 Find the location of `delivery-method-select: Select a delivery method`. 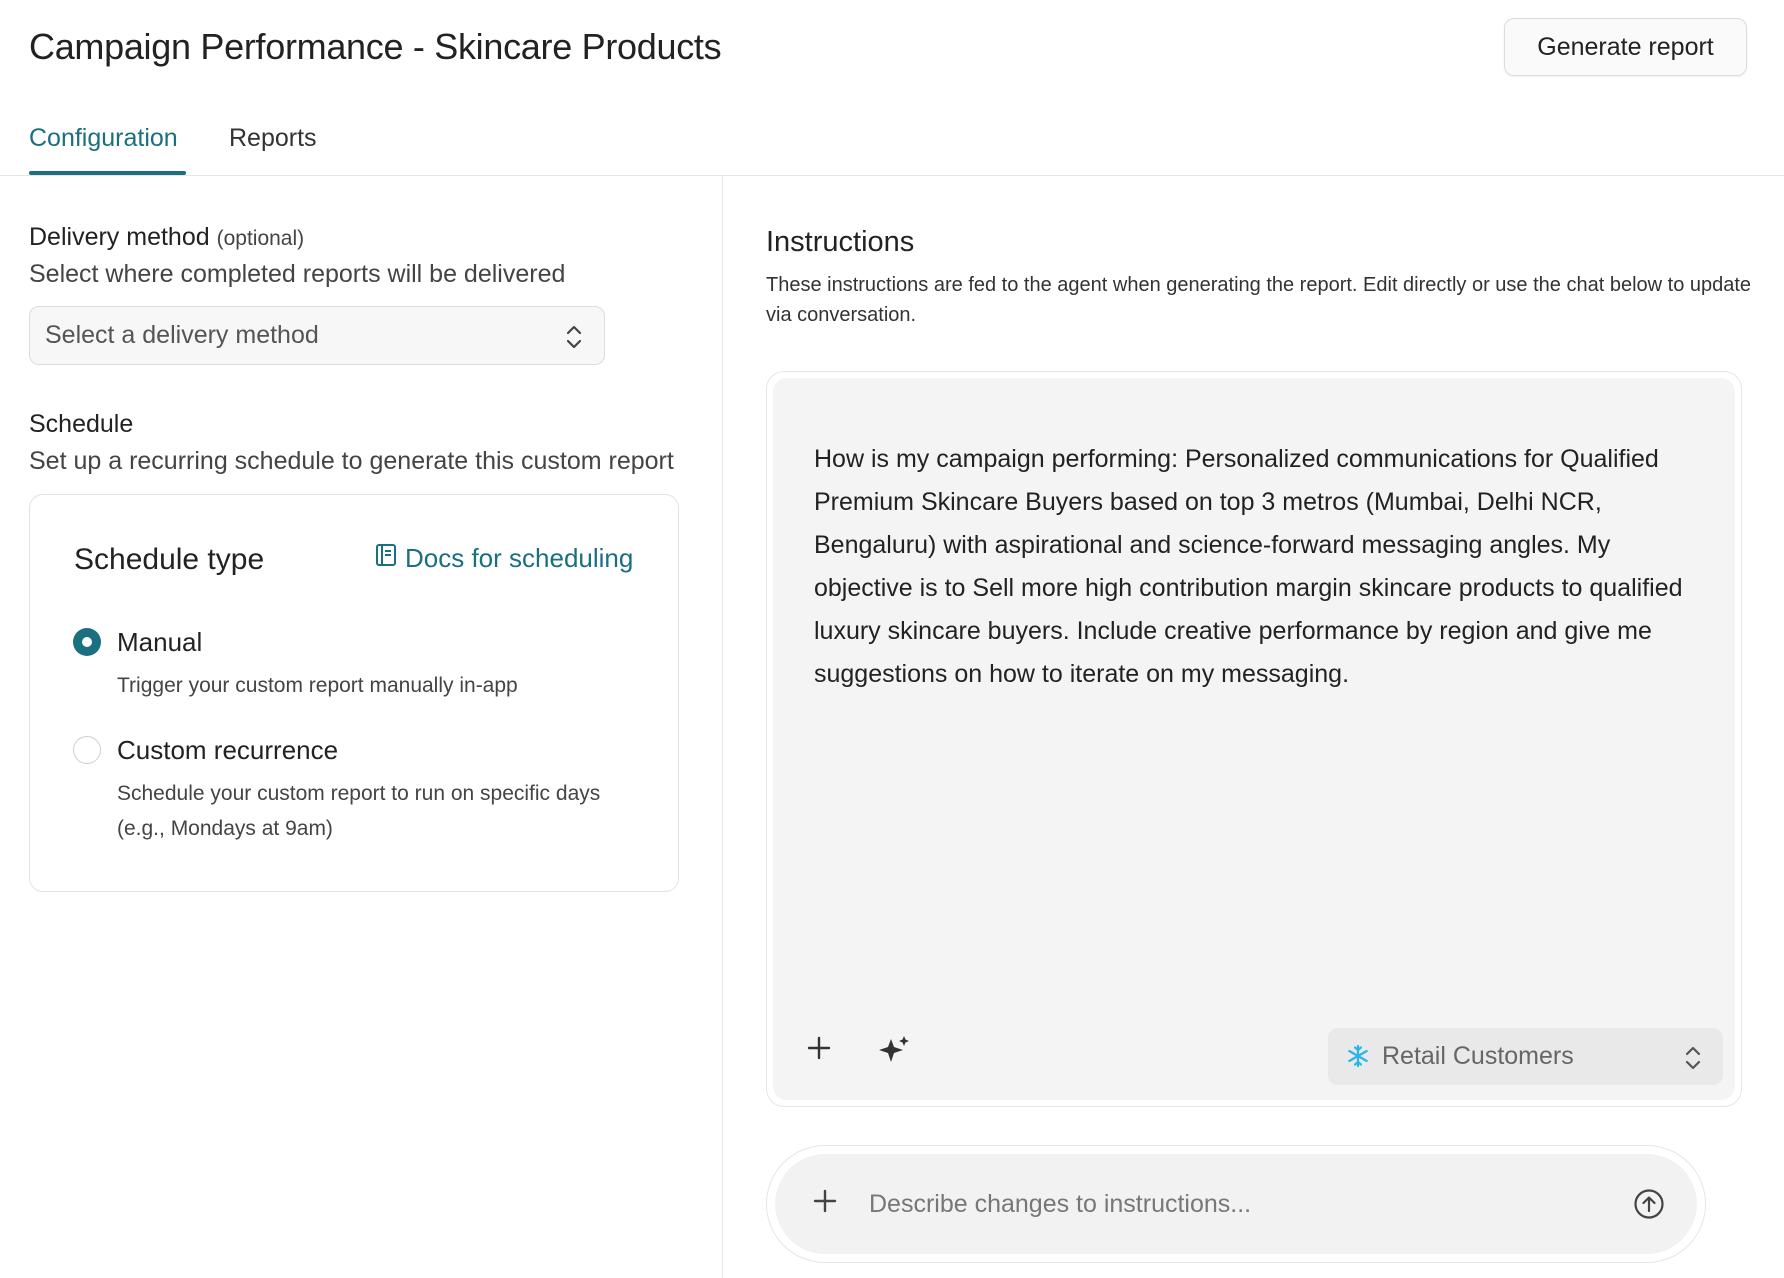

delivery-method-select: Select a delivery method is located at coordinates (317, 335).